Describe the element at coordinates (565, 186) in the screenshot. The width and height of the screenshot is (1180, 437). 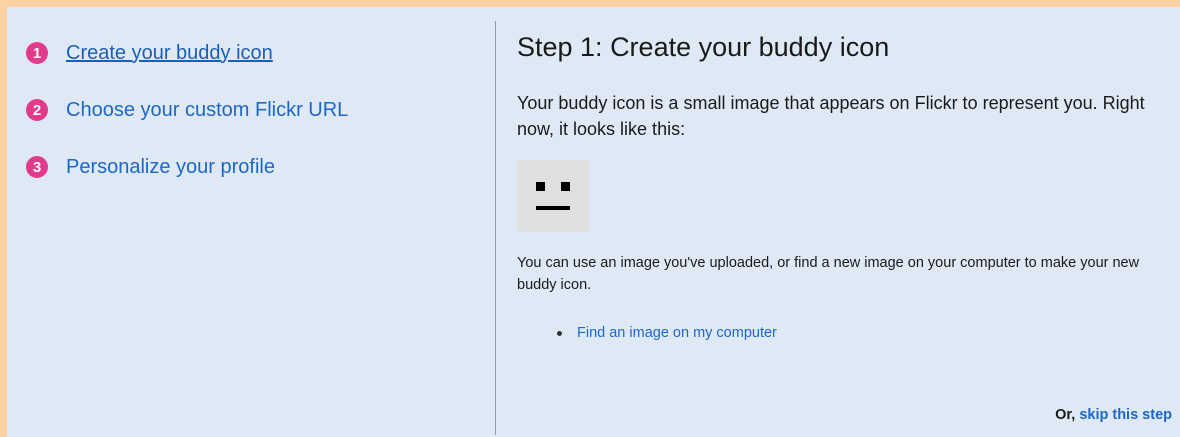
I see `buddy-right-eye` at that location.